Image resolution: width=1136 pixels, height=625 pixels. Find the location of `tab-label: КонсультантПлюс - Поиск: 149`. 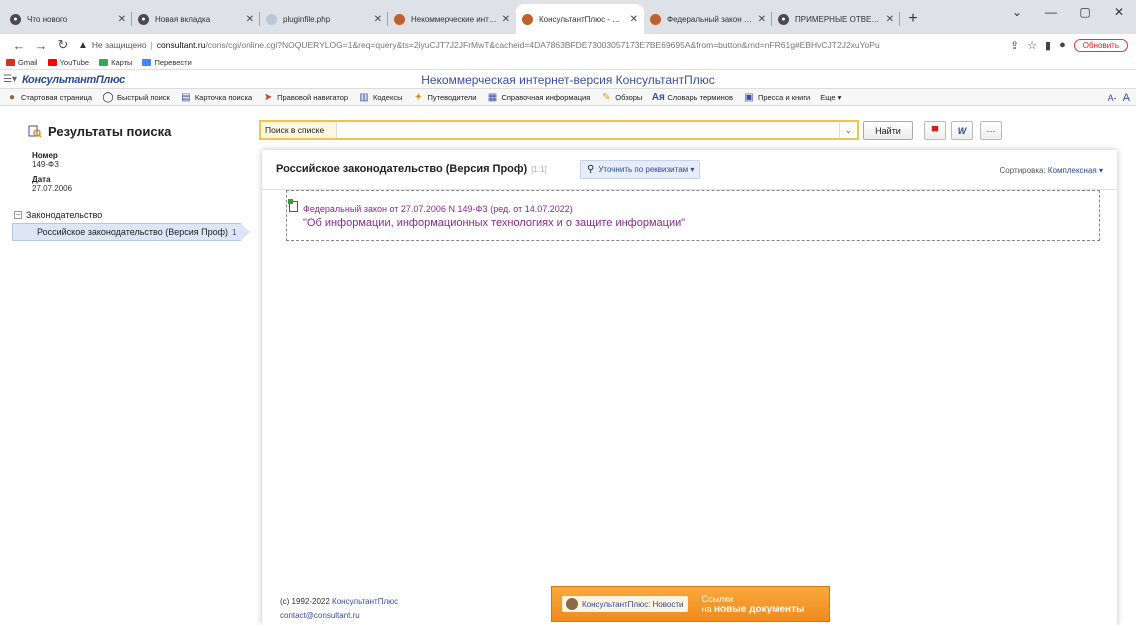

tab-label: КонсультантПлюс - Поиск: 149 is located at coordinates (582, 19).